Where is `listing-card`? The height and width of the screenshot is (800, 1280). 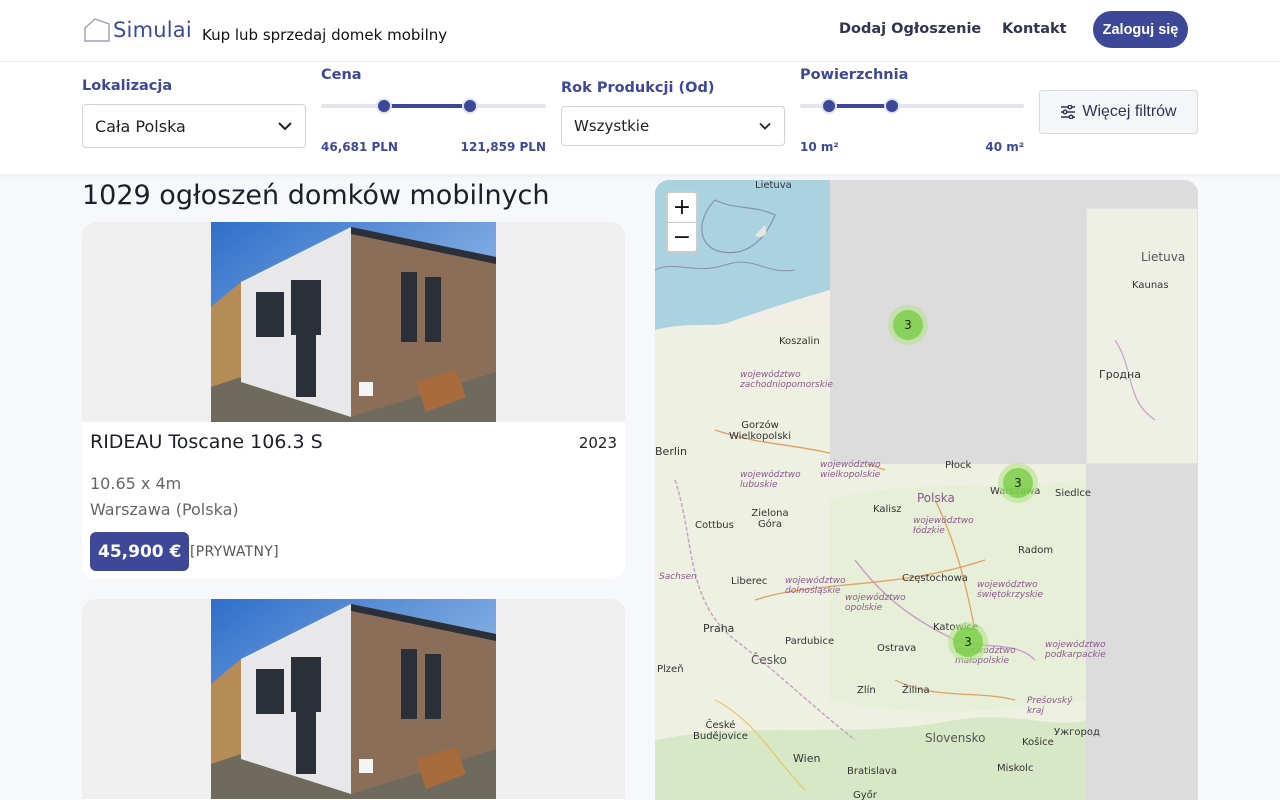
listing-card is located at coordinates (353, 699).